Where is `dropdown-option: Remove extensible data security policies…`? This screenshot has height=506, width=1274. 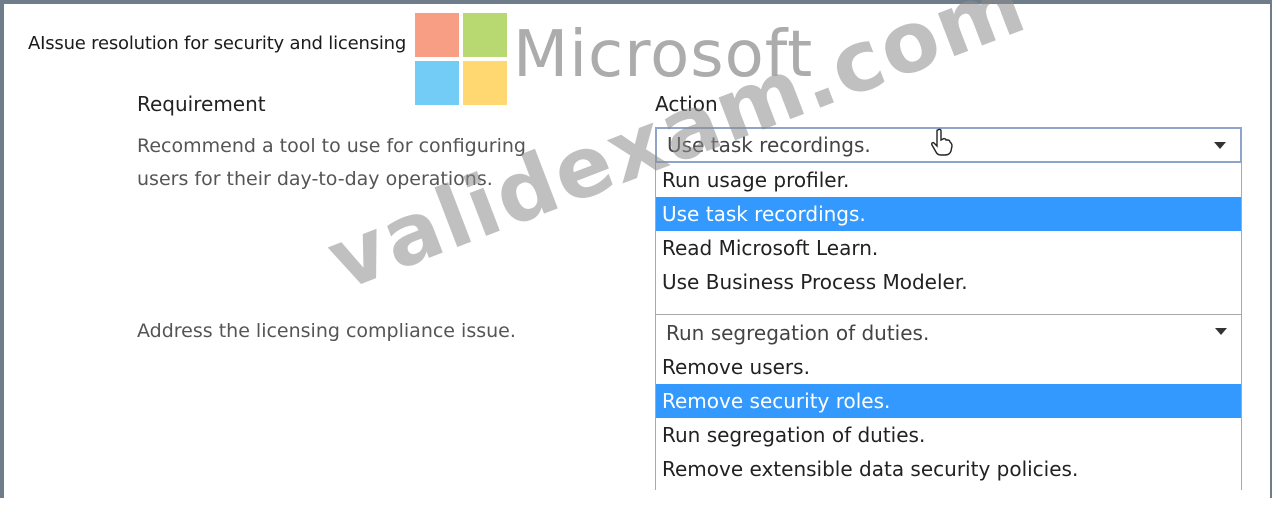 dropdown-option: Remove extensible data security policies… is located at coordinates (948, 469).